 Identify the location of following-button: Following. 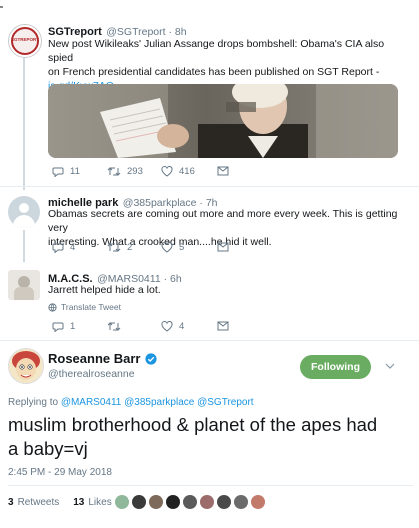
(335, 367).